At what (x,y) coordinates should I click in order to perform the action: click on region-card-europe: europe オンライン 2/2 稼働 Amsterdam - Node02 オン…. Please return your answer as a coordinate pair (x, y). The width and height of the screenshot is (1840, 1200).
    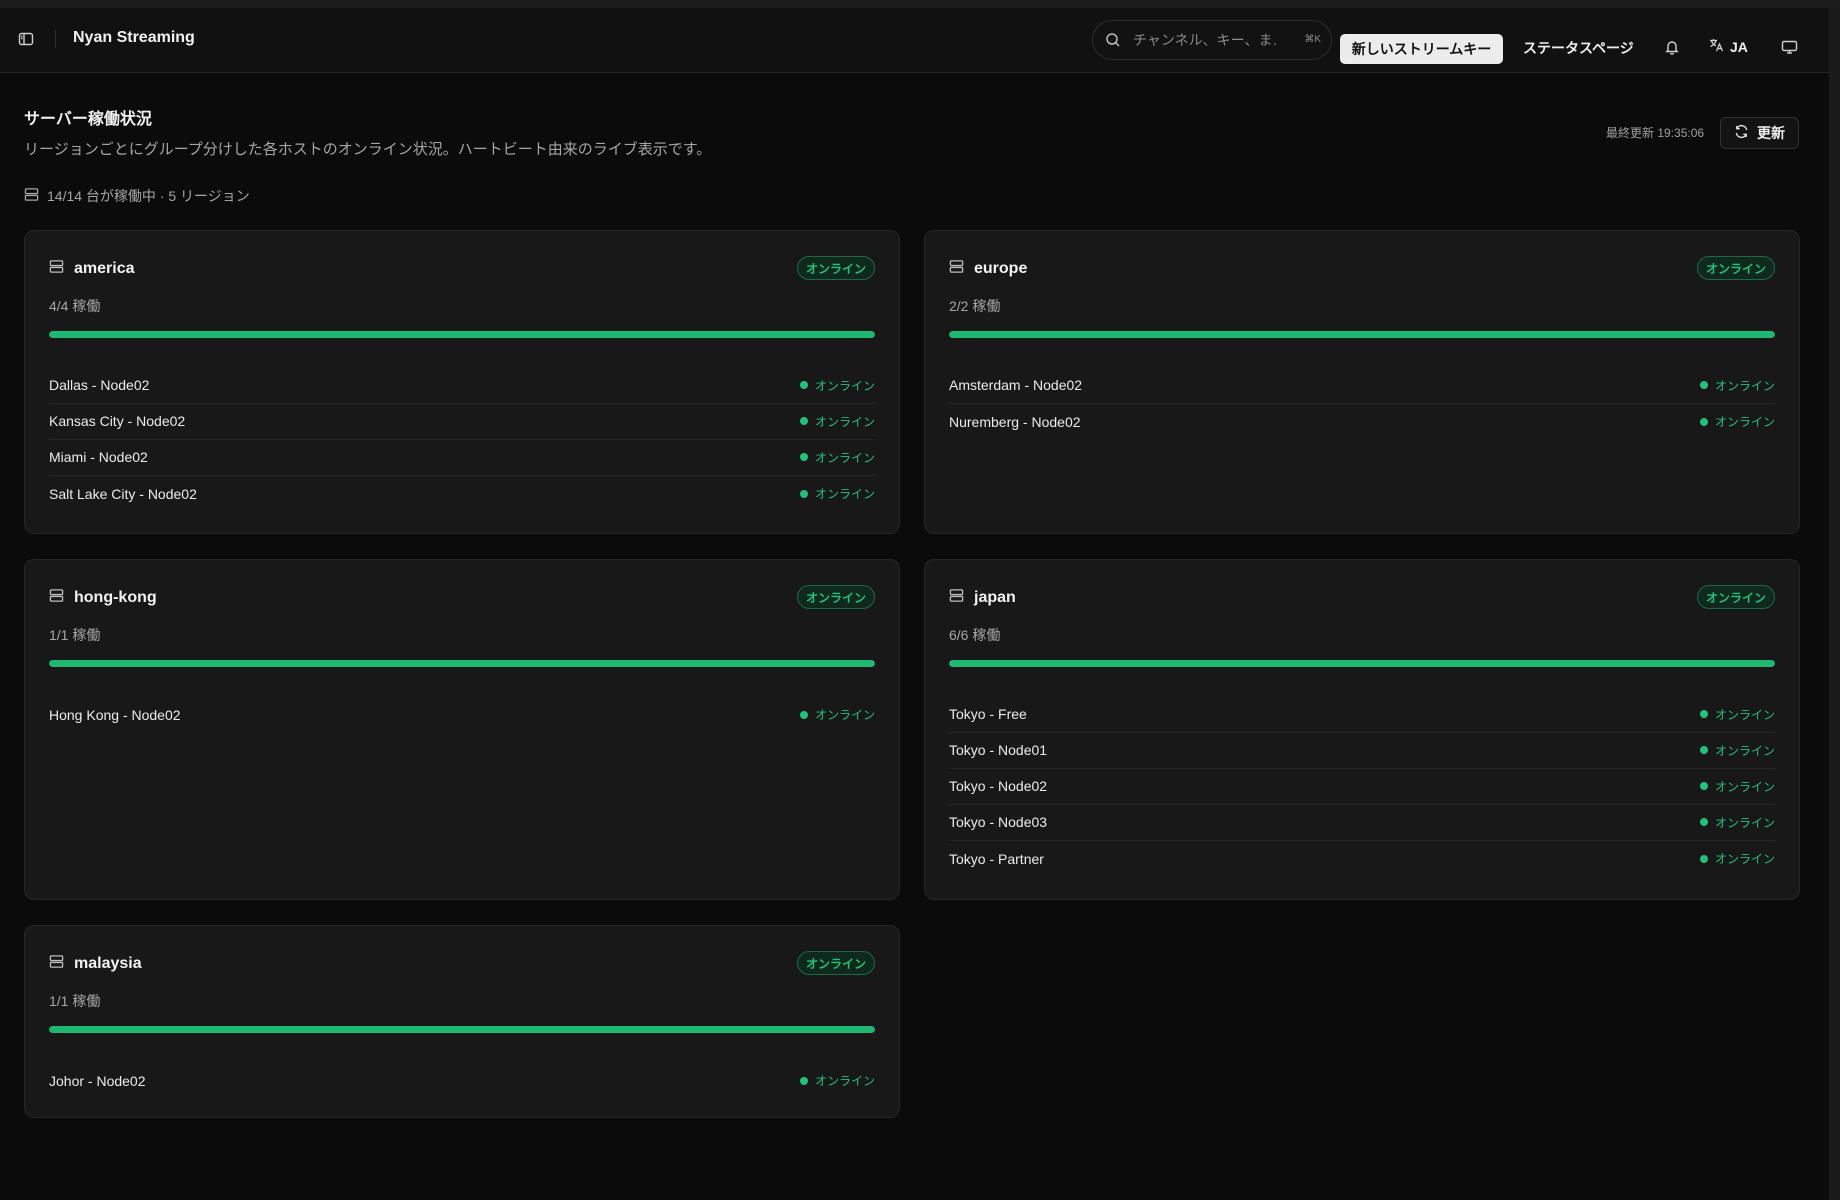
    Looking at the image, I should click on (1362, 382).